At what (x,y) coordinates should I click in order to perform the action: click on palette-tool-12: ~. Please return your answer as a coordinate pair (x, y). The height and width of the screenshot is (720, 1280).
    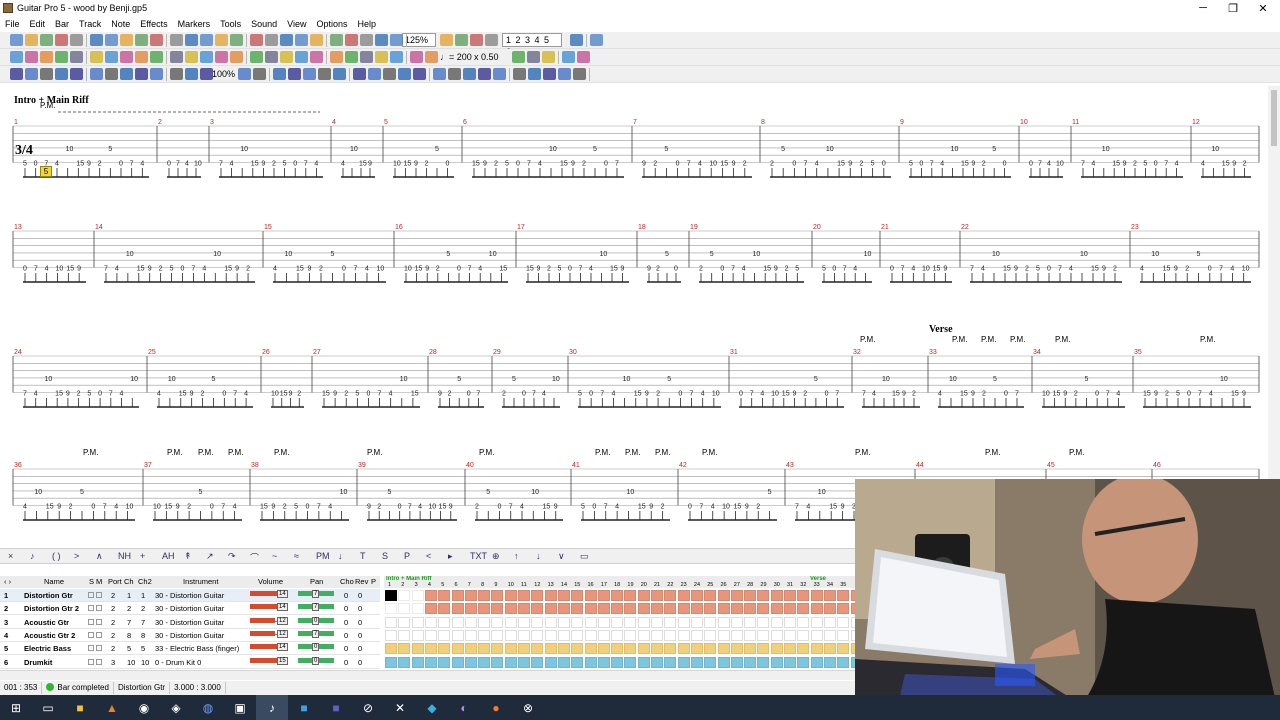
    Looking at the image, I should click on (274, 556).